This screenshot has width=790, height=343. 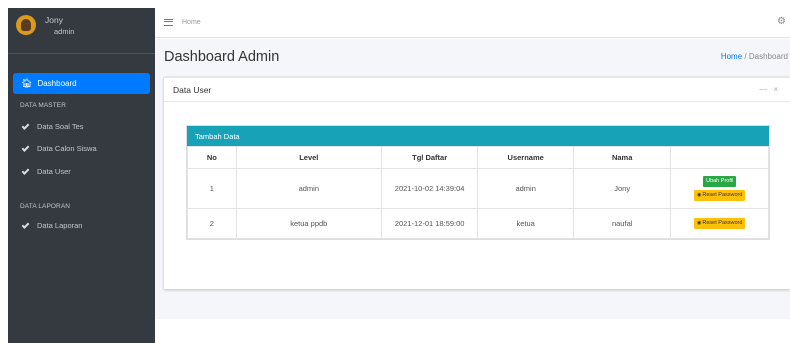 I want to click on breadcrumb: Home / Dashboard, so click(x=754, y=56).